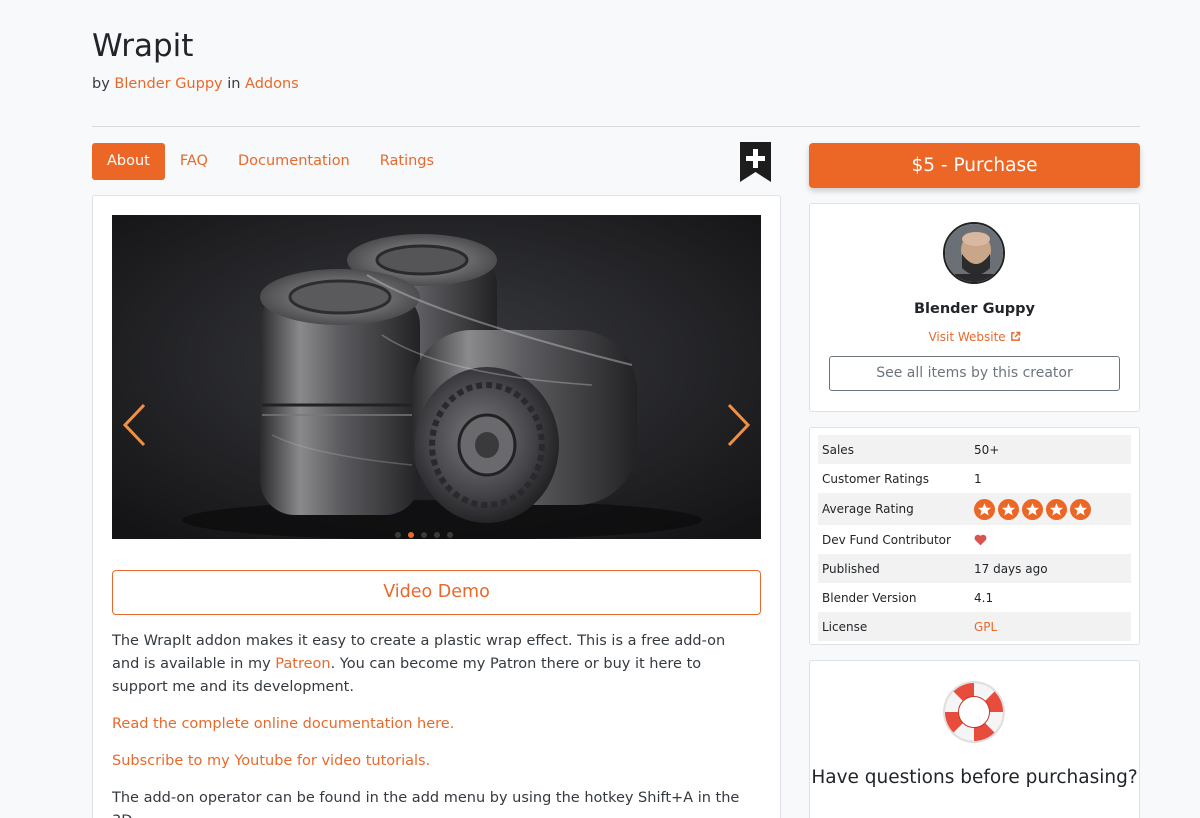  I want to click on carousel-dot-active, so click(411, 535).